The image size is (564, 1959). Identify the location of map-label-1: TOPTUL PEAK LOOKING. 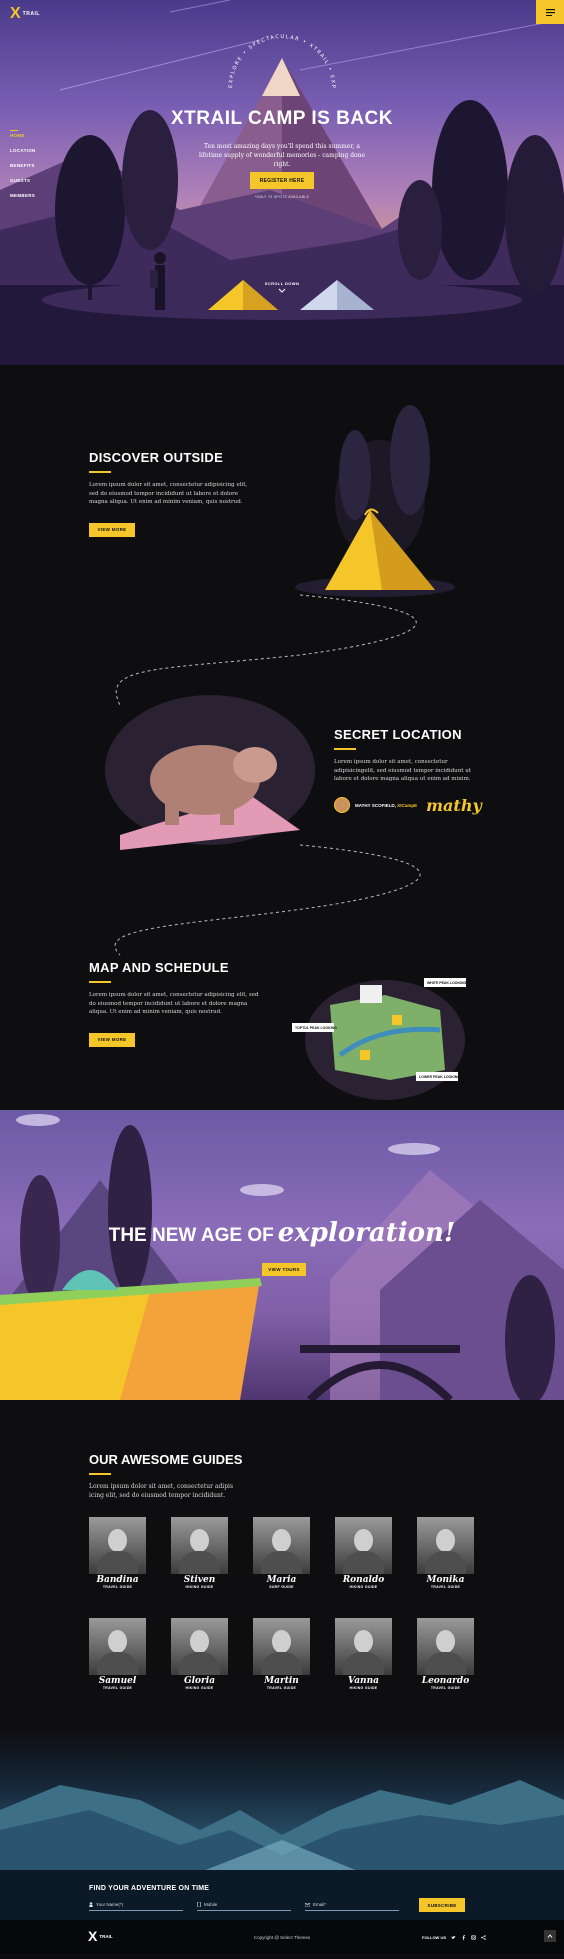
(316, 1028).